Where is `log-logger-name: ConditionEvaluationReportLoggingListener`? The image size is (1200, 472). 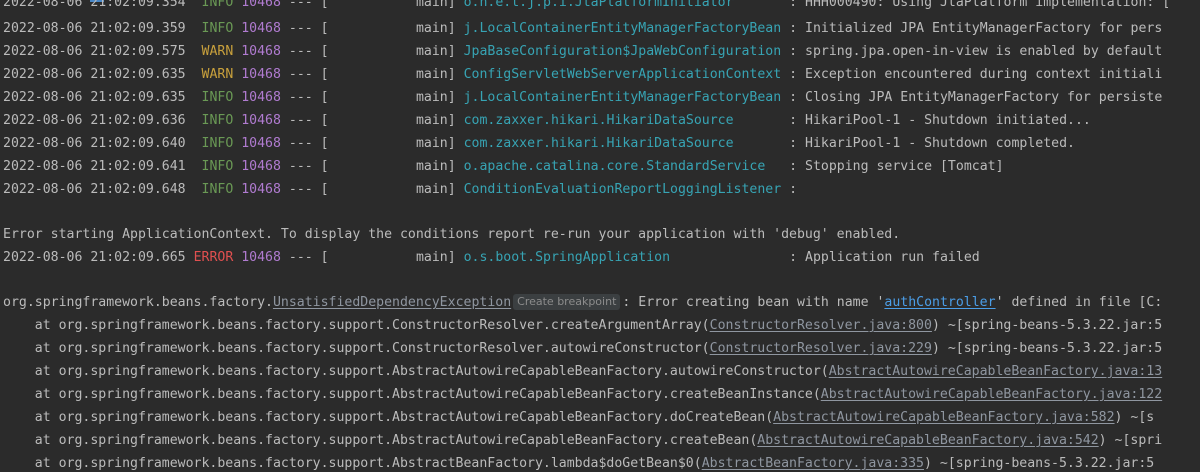 log-logger-name: ConditionEvaluationReportLoggingListener is located at coordinates (623, 189).